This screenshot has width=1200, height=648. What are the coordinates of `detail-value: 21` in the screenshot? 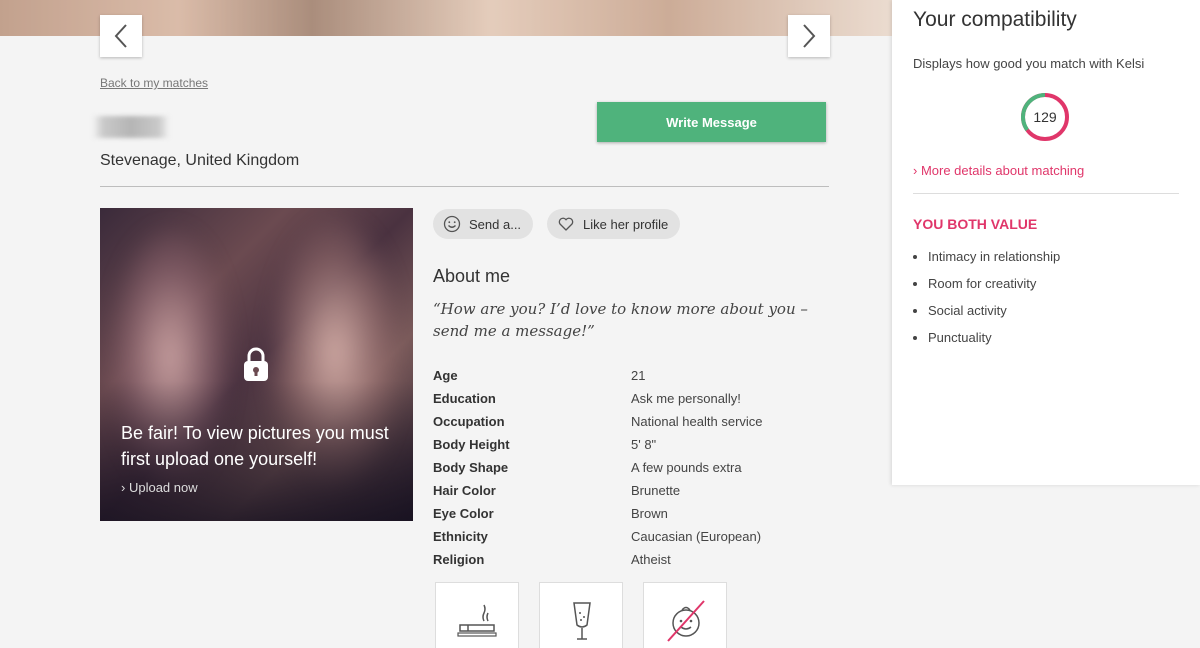 It's located at (638, 375).